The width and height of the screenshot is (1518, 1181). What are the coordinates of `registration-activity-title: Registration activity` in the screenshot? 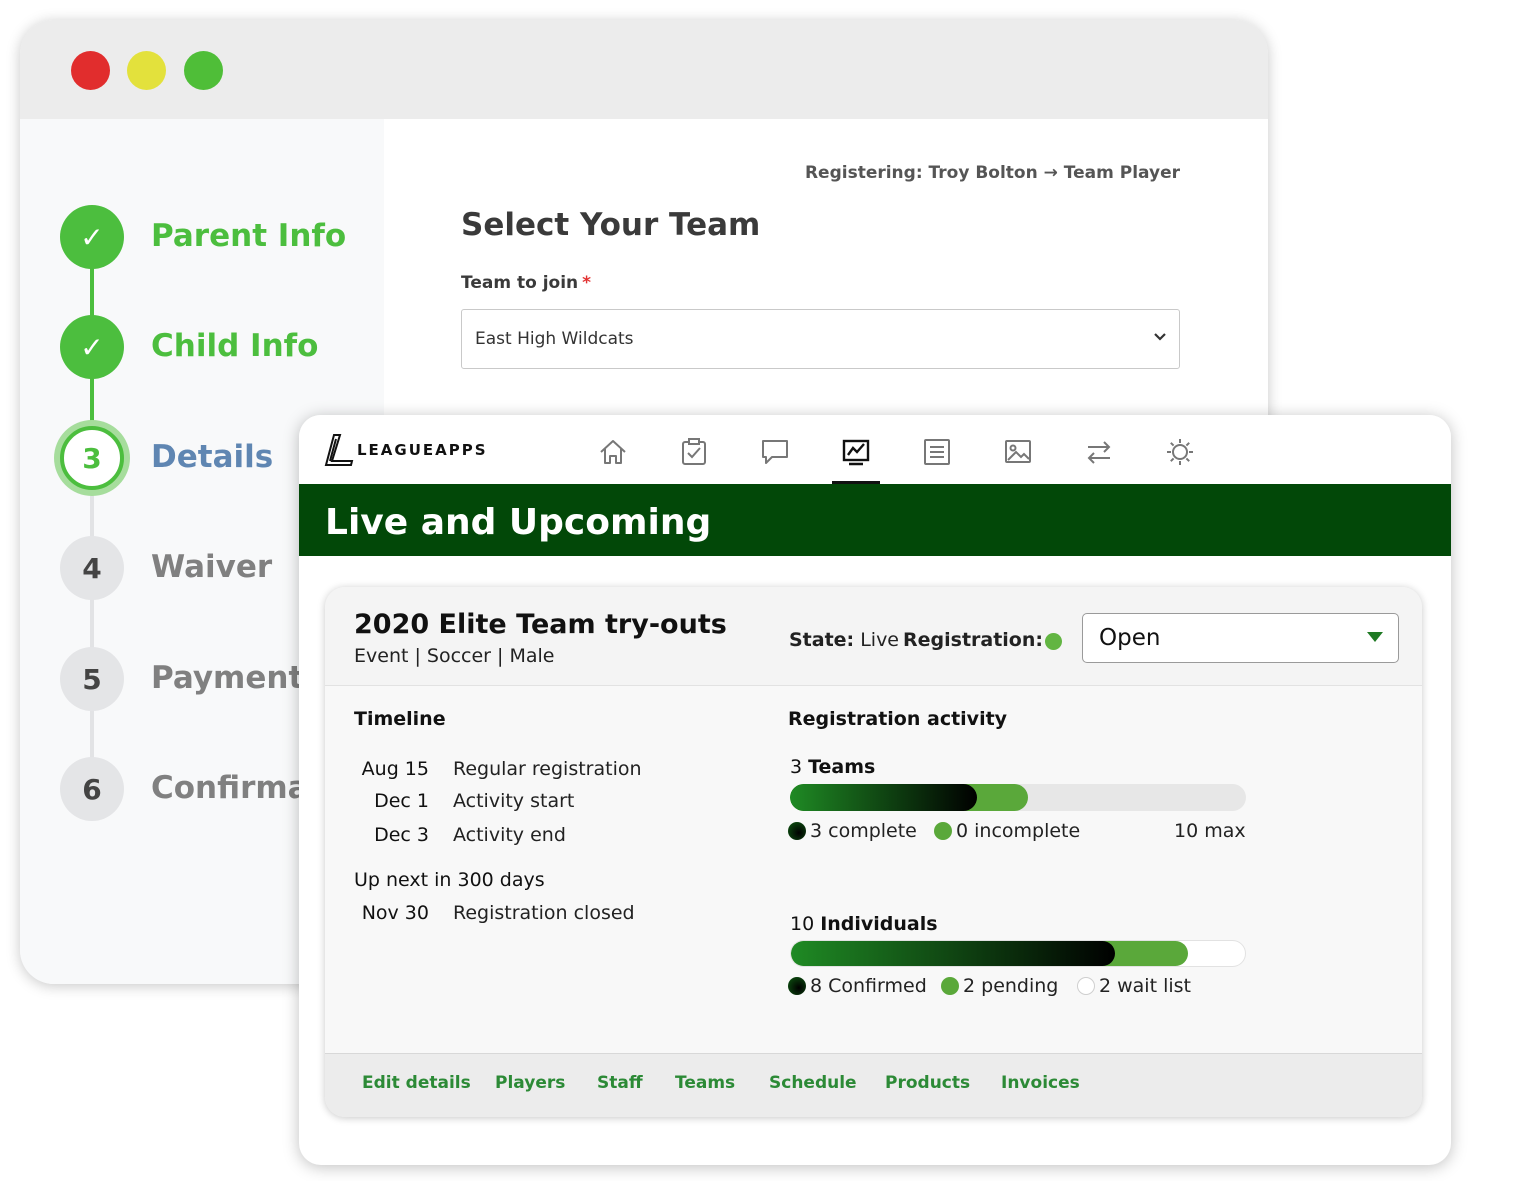 It's located at (898, 719).